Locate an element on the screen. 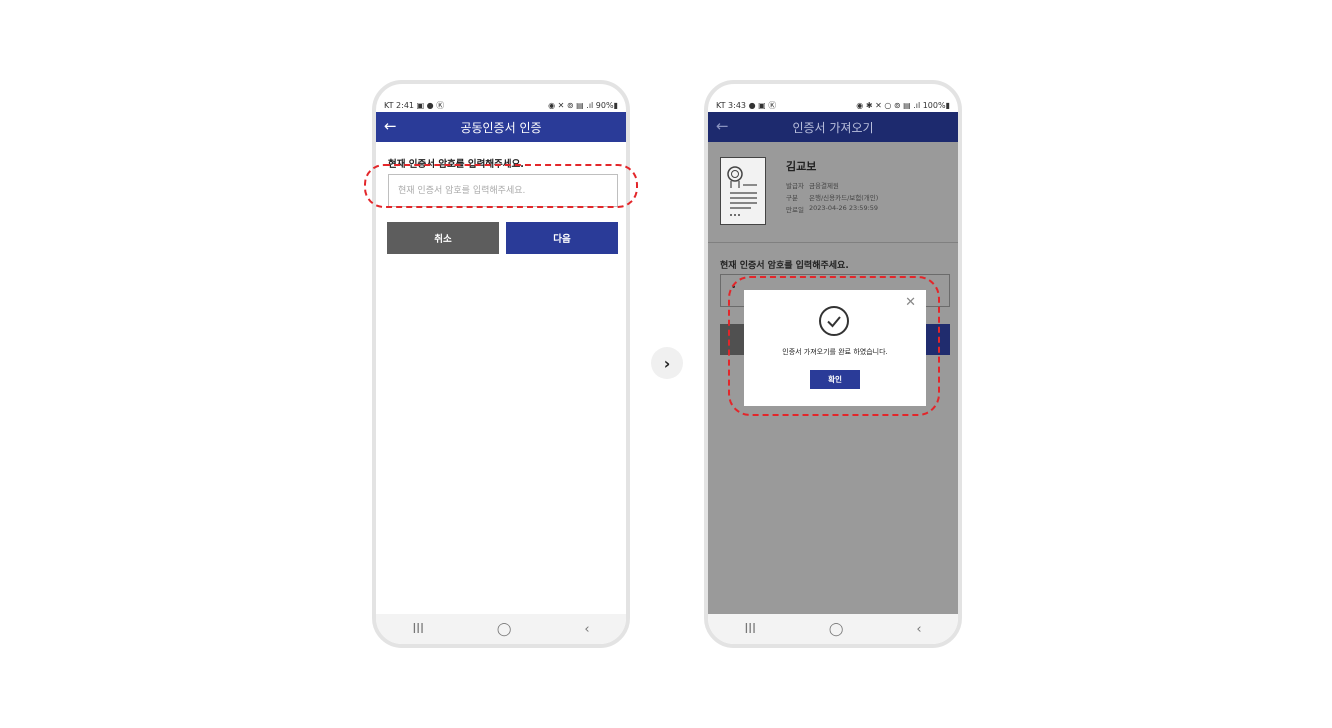  page-title: 인증서 가져오기 is located at coordinates (833, 127).